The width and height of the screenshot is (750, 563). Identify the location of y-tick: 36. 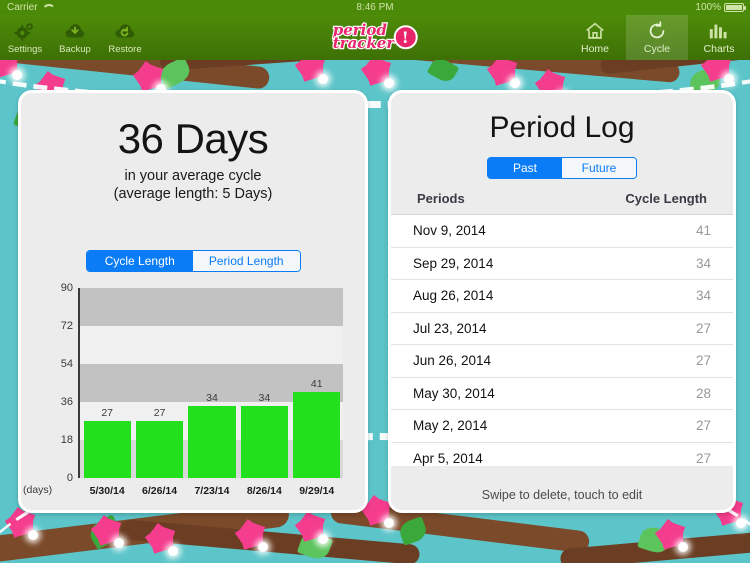
(66, 402).